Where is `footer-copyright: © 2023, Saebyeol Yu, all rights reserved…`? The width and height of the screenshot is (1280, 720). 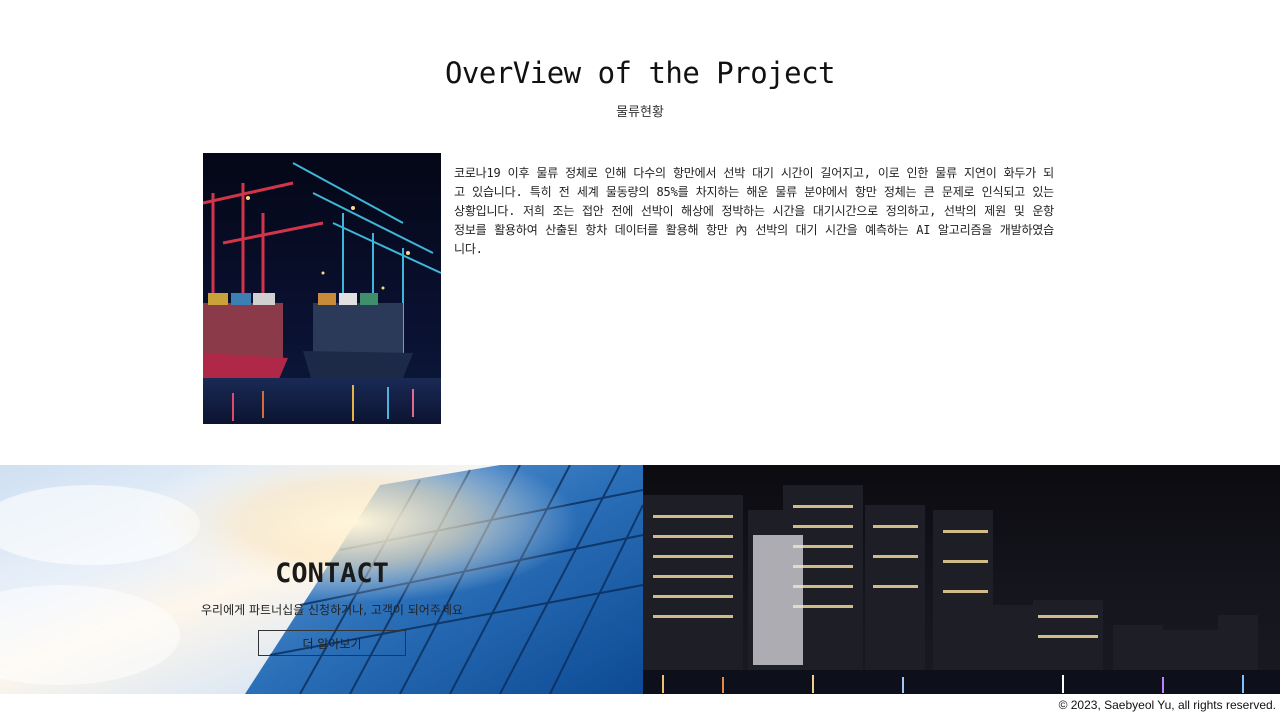
footer-copyright: © 2023, Saebyeol Yu, all rights reserved… is located at coordinates (1167, 705).